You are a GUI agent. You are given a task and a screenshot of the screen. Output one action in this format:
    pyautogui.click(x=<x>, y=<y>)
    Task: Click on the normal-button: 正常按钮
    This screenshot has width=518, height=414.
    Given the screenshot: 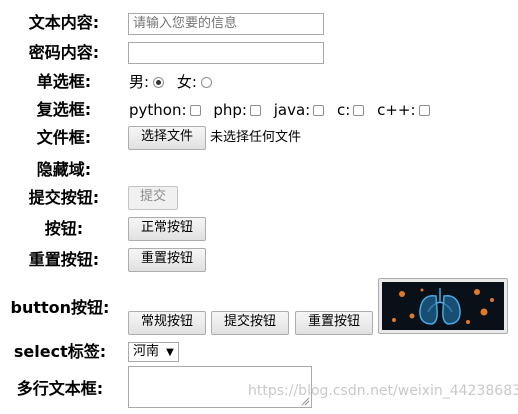 What is the action you would take?
    pyautogui.click(x=167, y=229)
    